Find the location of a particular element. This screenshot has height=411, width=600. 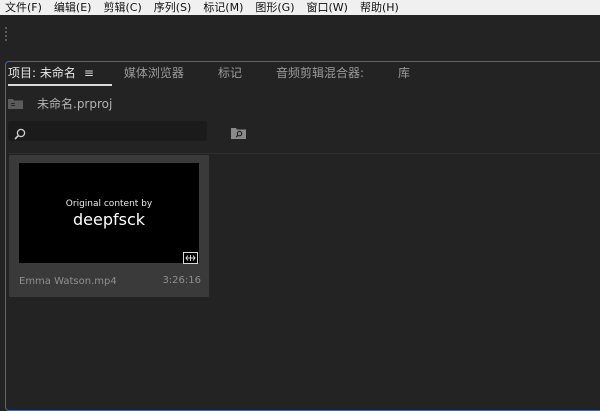

menu-sequence: 序列(S) is located at coordinates (173, 7).